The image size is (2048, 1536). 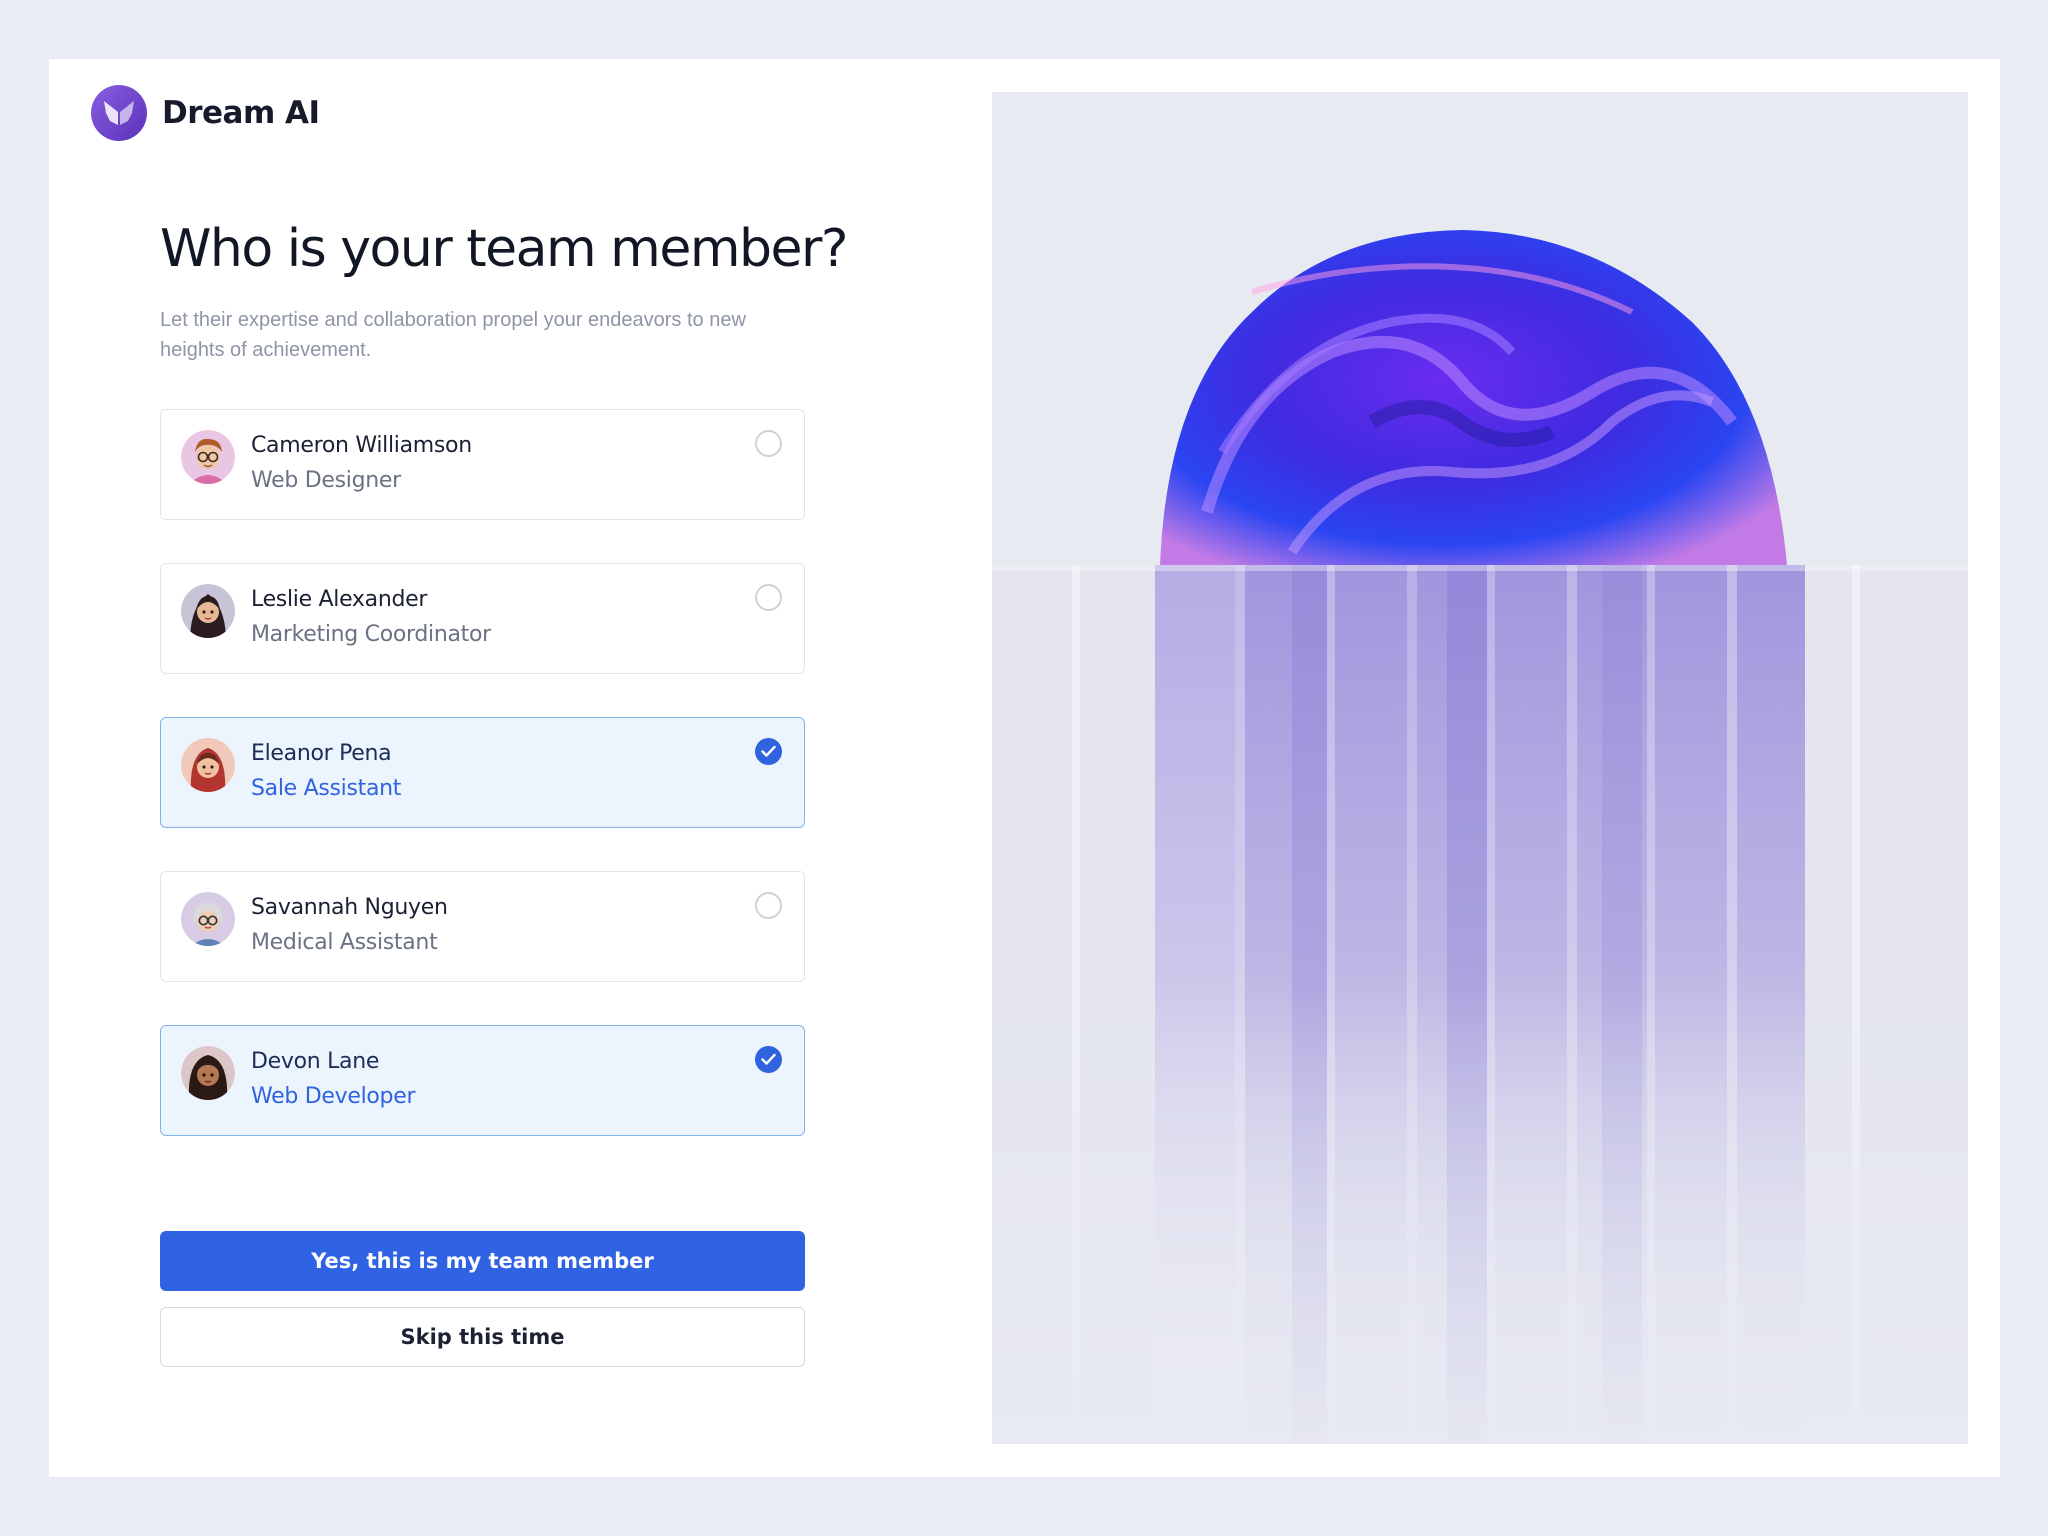 I want to click on member-option-devon-lane: Devon Lane Web Developer, so click(x=482, y=1080).